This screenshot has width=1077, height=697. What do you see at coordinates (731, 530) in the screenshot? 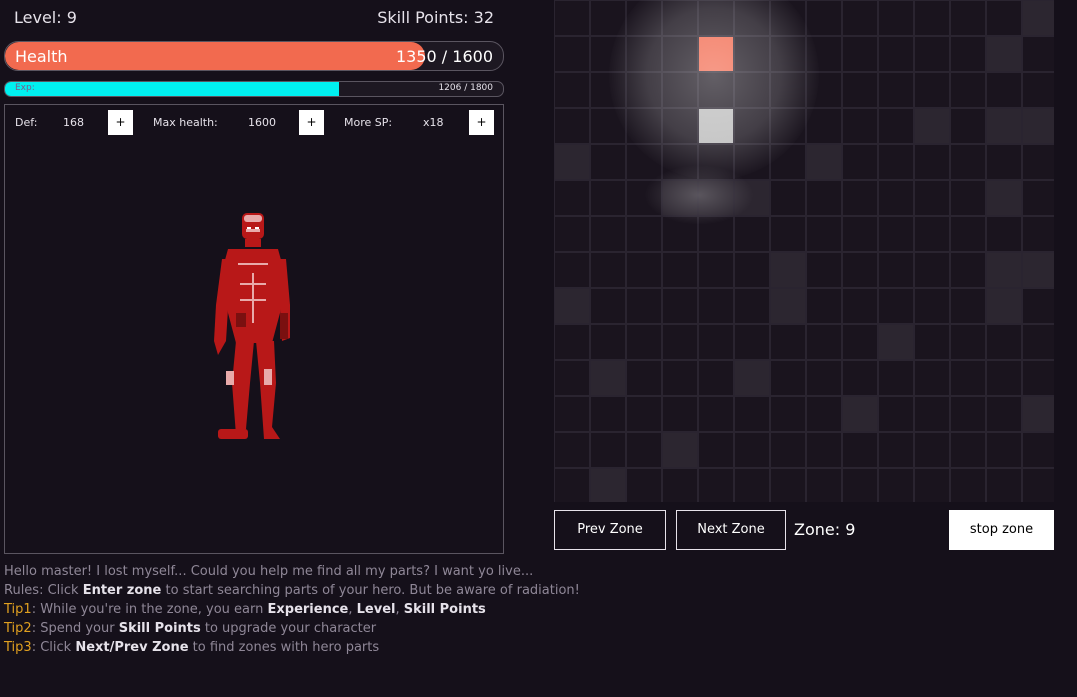
I see `next-zone-button: Next Zone` at bounding box center [731, 530].